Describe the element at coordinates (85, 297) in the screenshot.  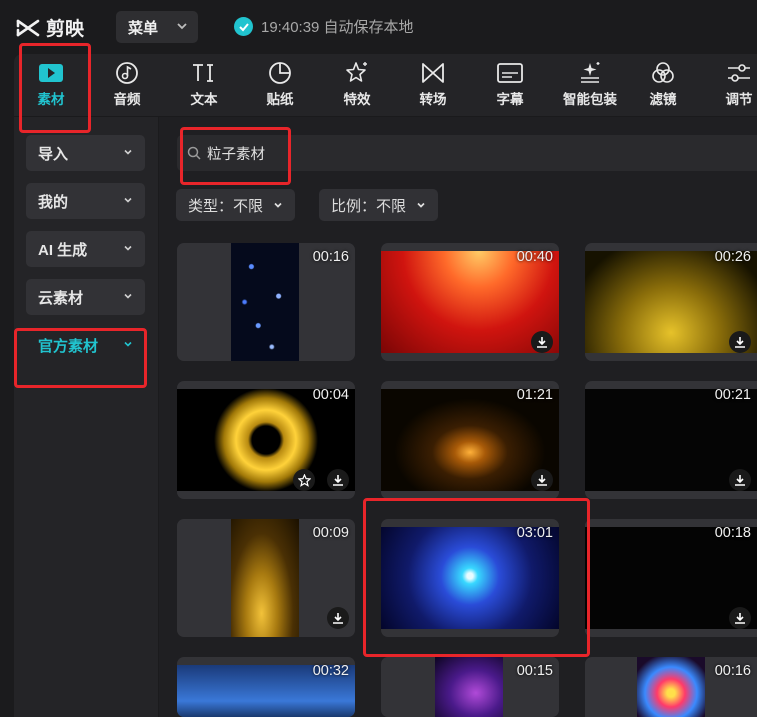
I see `sidebar-item-cloud: 云素材` at that location.